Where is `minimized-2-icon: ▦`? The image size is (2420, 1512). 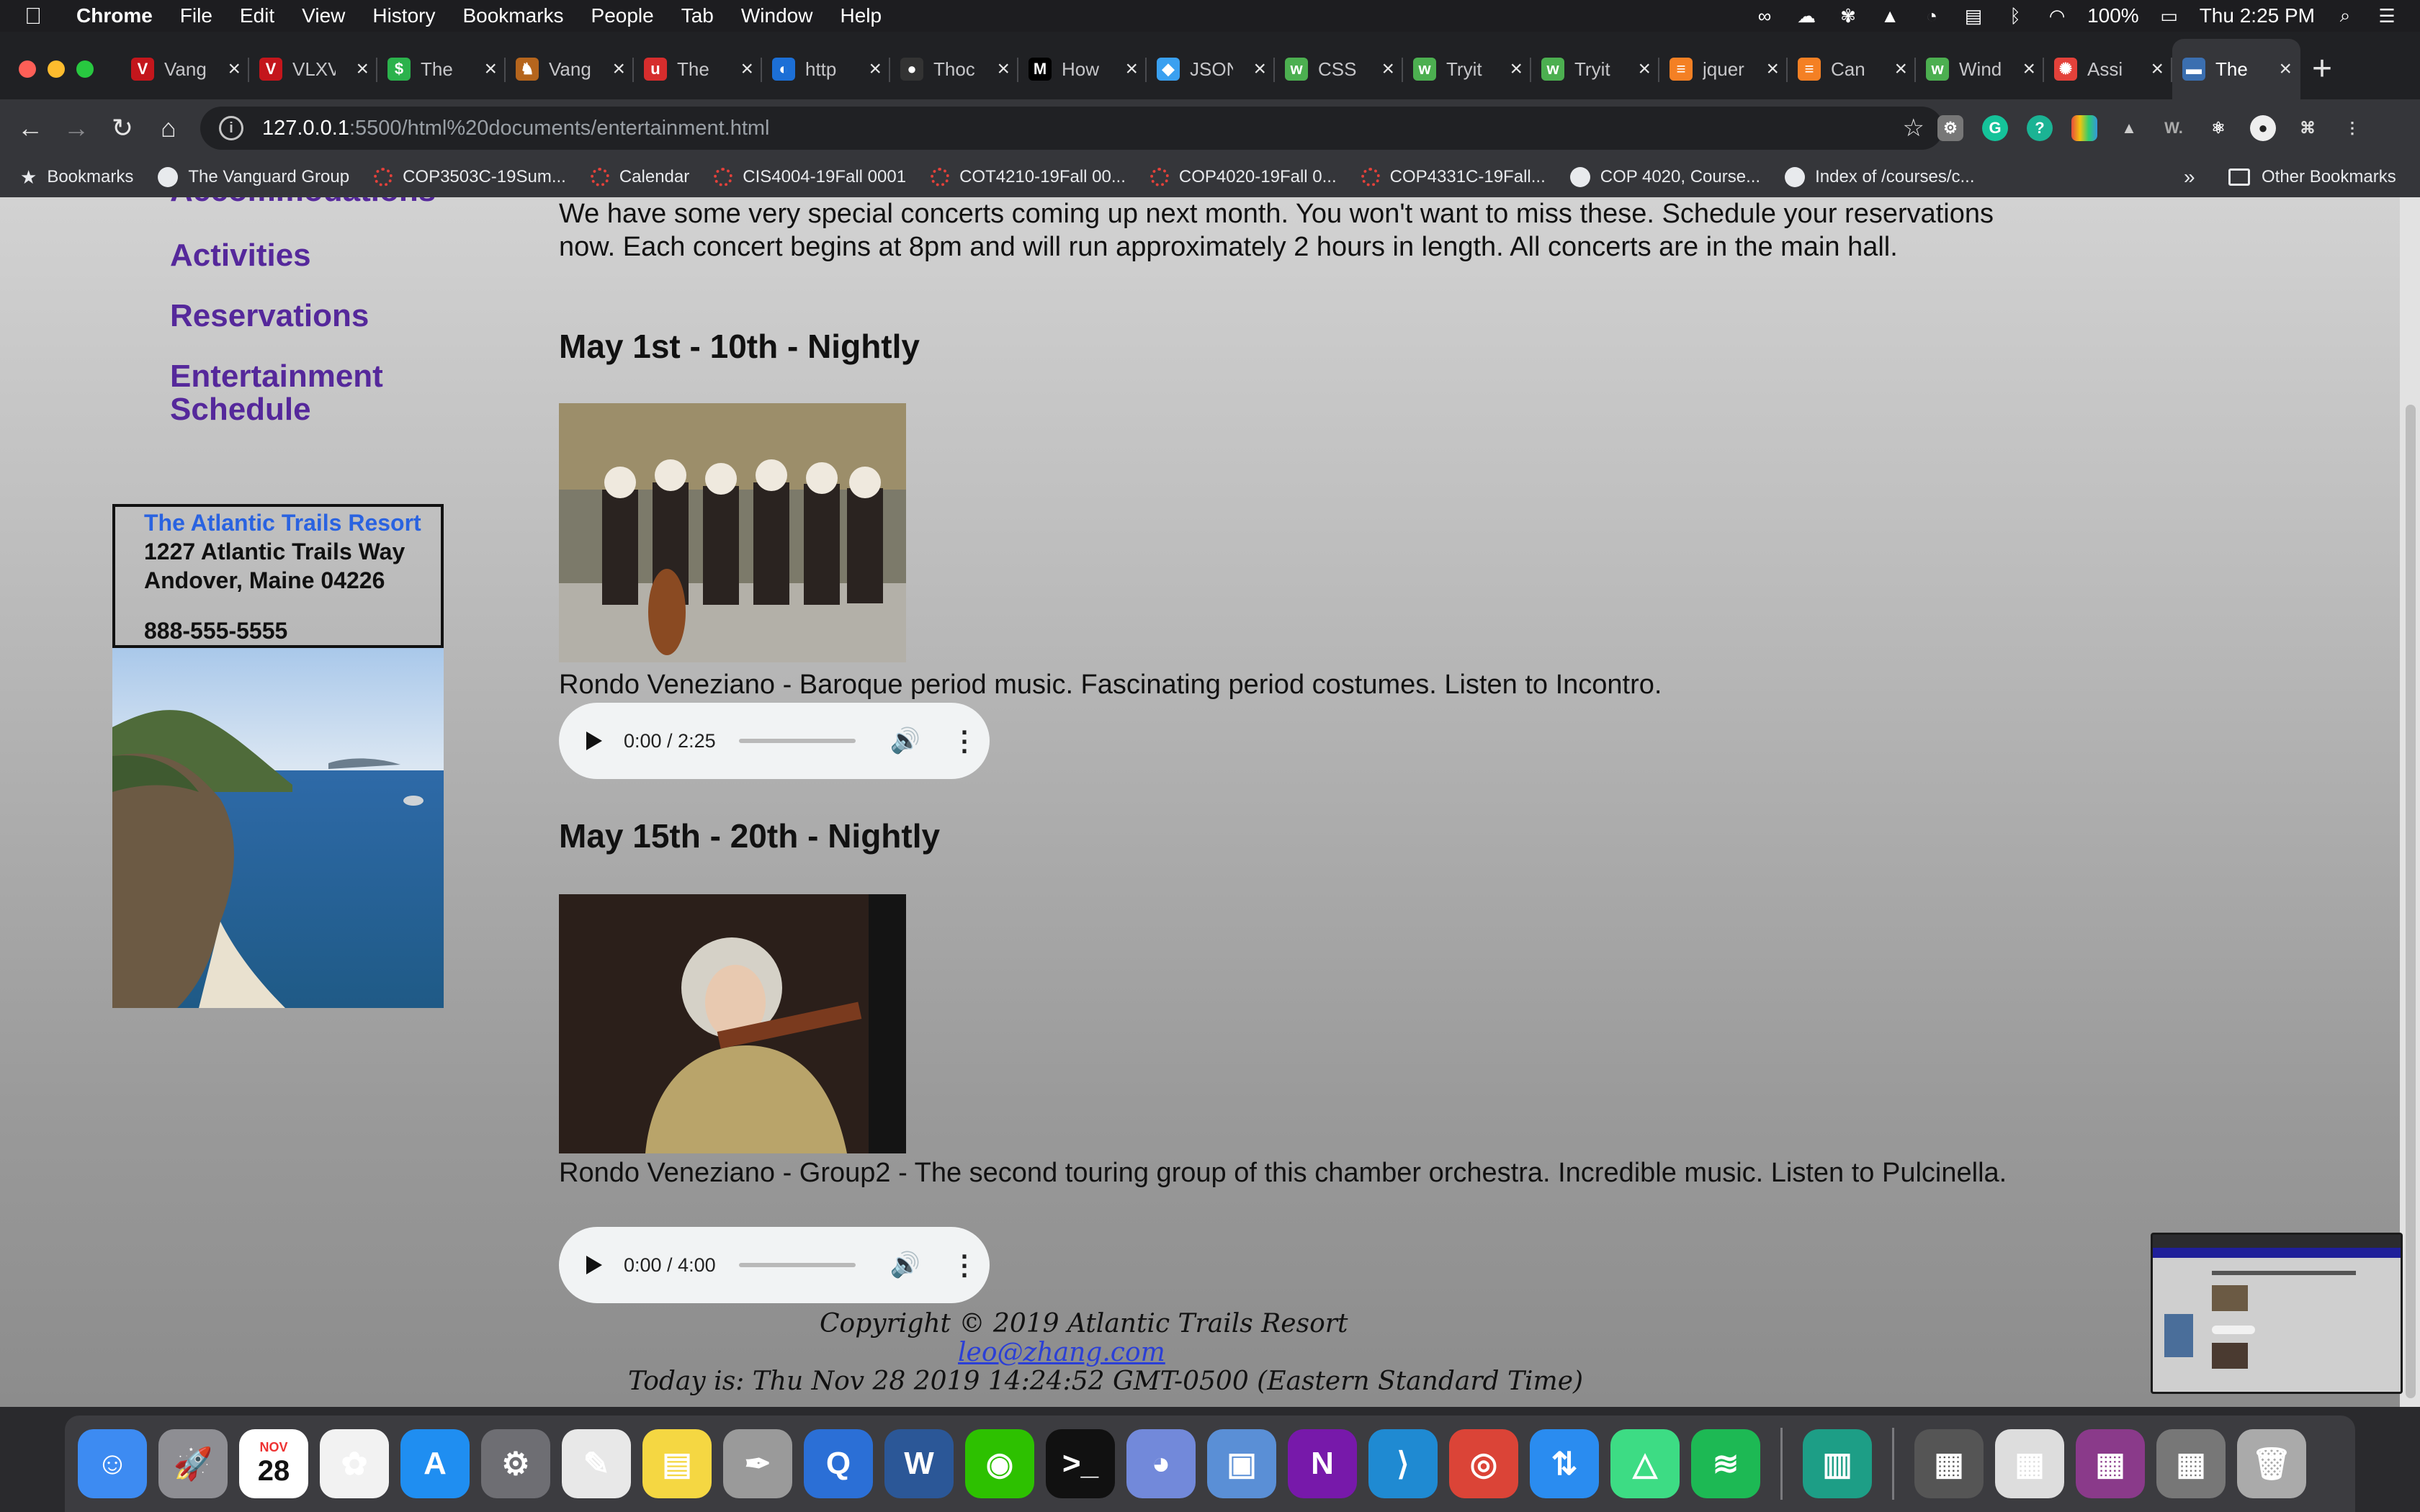
minimized-2-icon: ▦ is located at coordinates (2029, 1463).